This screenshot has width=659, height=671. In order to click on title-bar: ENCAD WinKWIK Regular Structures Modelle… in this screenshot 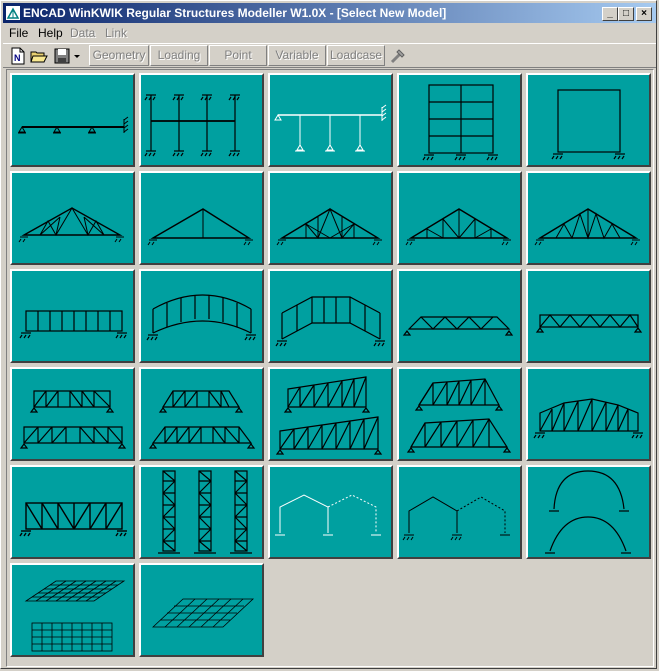, I will do `click(329, 13)`.